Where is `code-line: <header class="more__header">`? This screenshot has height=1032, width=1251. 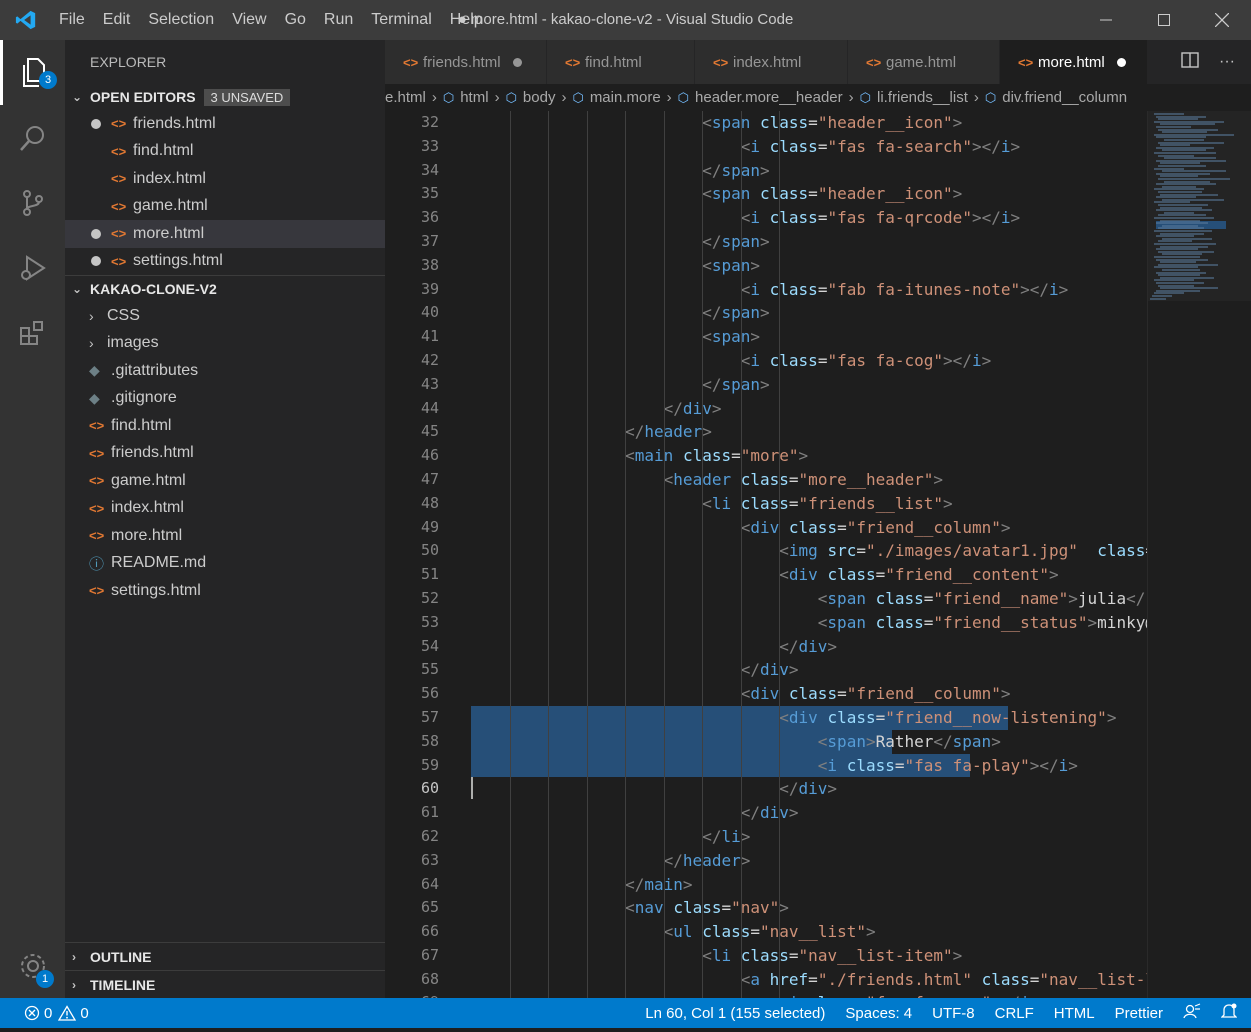 code-line: <header class="more__header"> is located at coordinates (803, 479).